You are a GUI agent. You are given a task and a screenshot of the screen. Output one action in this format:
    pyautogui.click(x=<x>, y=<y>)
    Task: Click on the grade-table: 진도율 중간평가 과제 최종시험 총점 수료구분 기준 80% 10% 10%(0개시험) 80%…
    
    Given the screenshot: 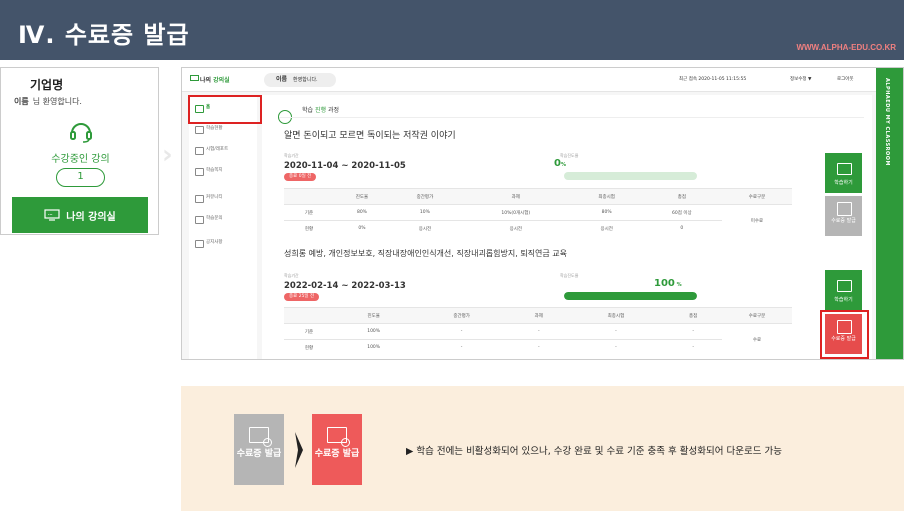 What is the action you would take?
    pyautogui.click(x=538, y=212)
    